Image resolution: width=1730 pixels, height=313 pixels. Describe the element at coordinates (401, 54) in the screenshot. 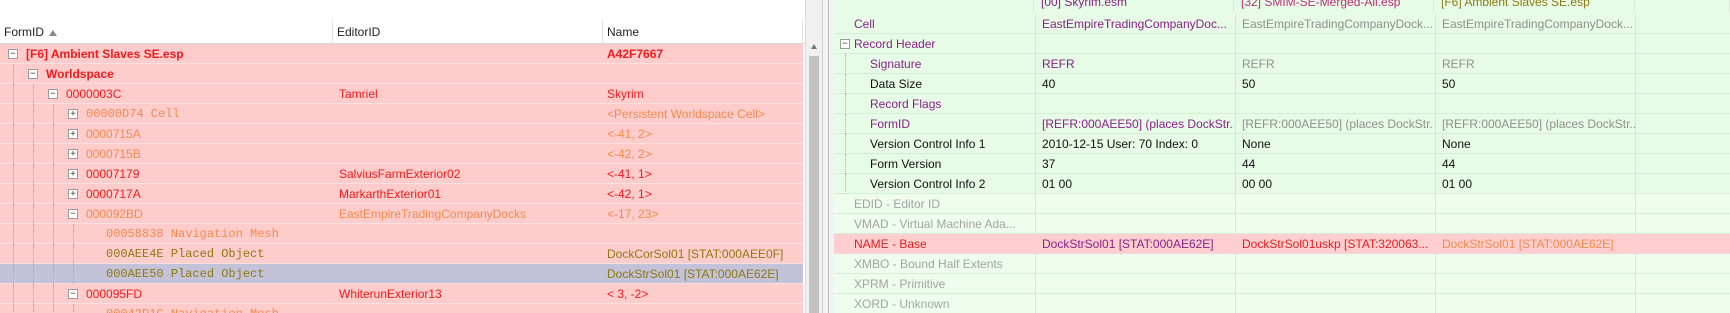

I see `tree-row: − [F6] Ambient Slaves SE.esp A42F7667` at that location.